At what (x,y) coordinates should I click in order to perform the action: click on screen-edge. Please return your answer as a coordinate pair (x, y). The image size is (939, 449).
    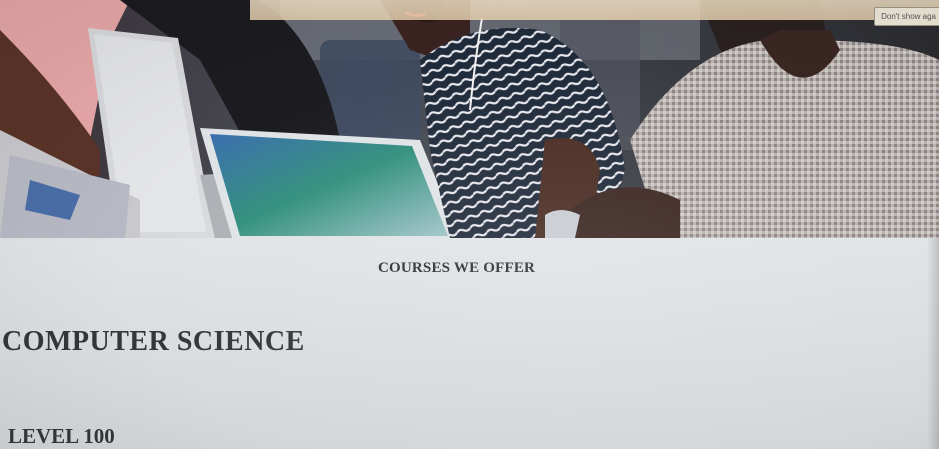
    Looking at the image, I should click on (933, 343).